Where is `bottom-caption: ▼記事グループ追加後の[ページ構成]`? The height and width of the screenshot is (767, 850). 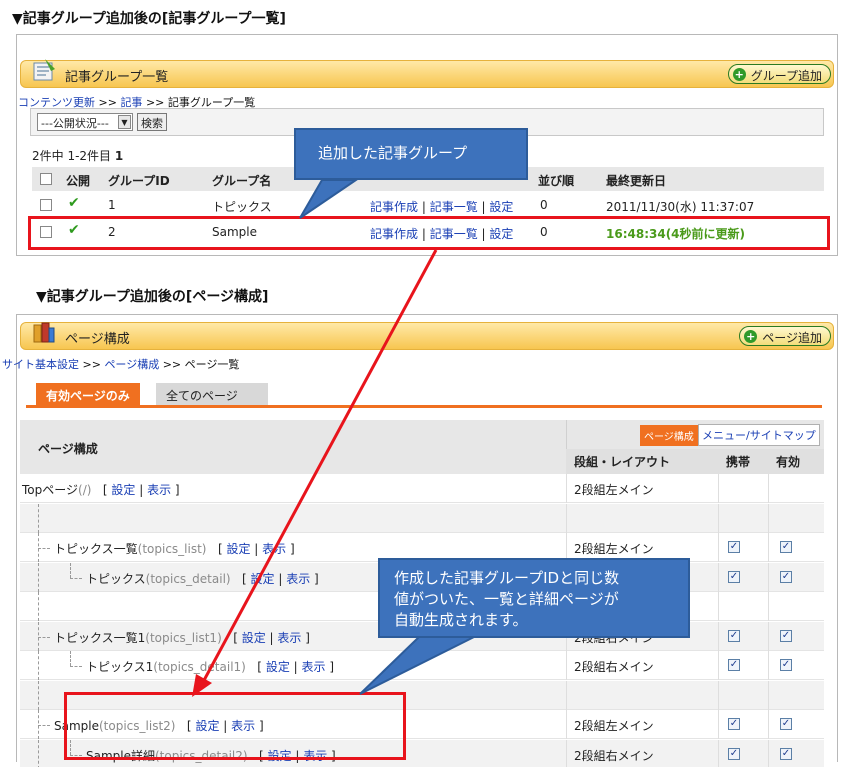
bottom-caption: ▼記事グループ追加後の[ページ構成] is located at coordinates (152, 297).